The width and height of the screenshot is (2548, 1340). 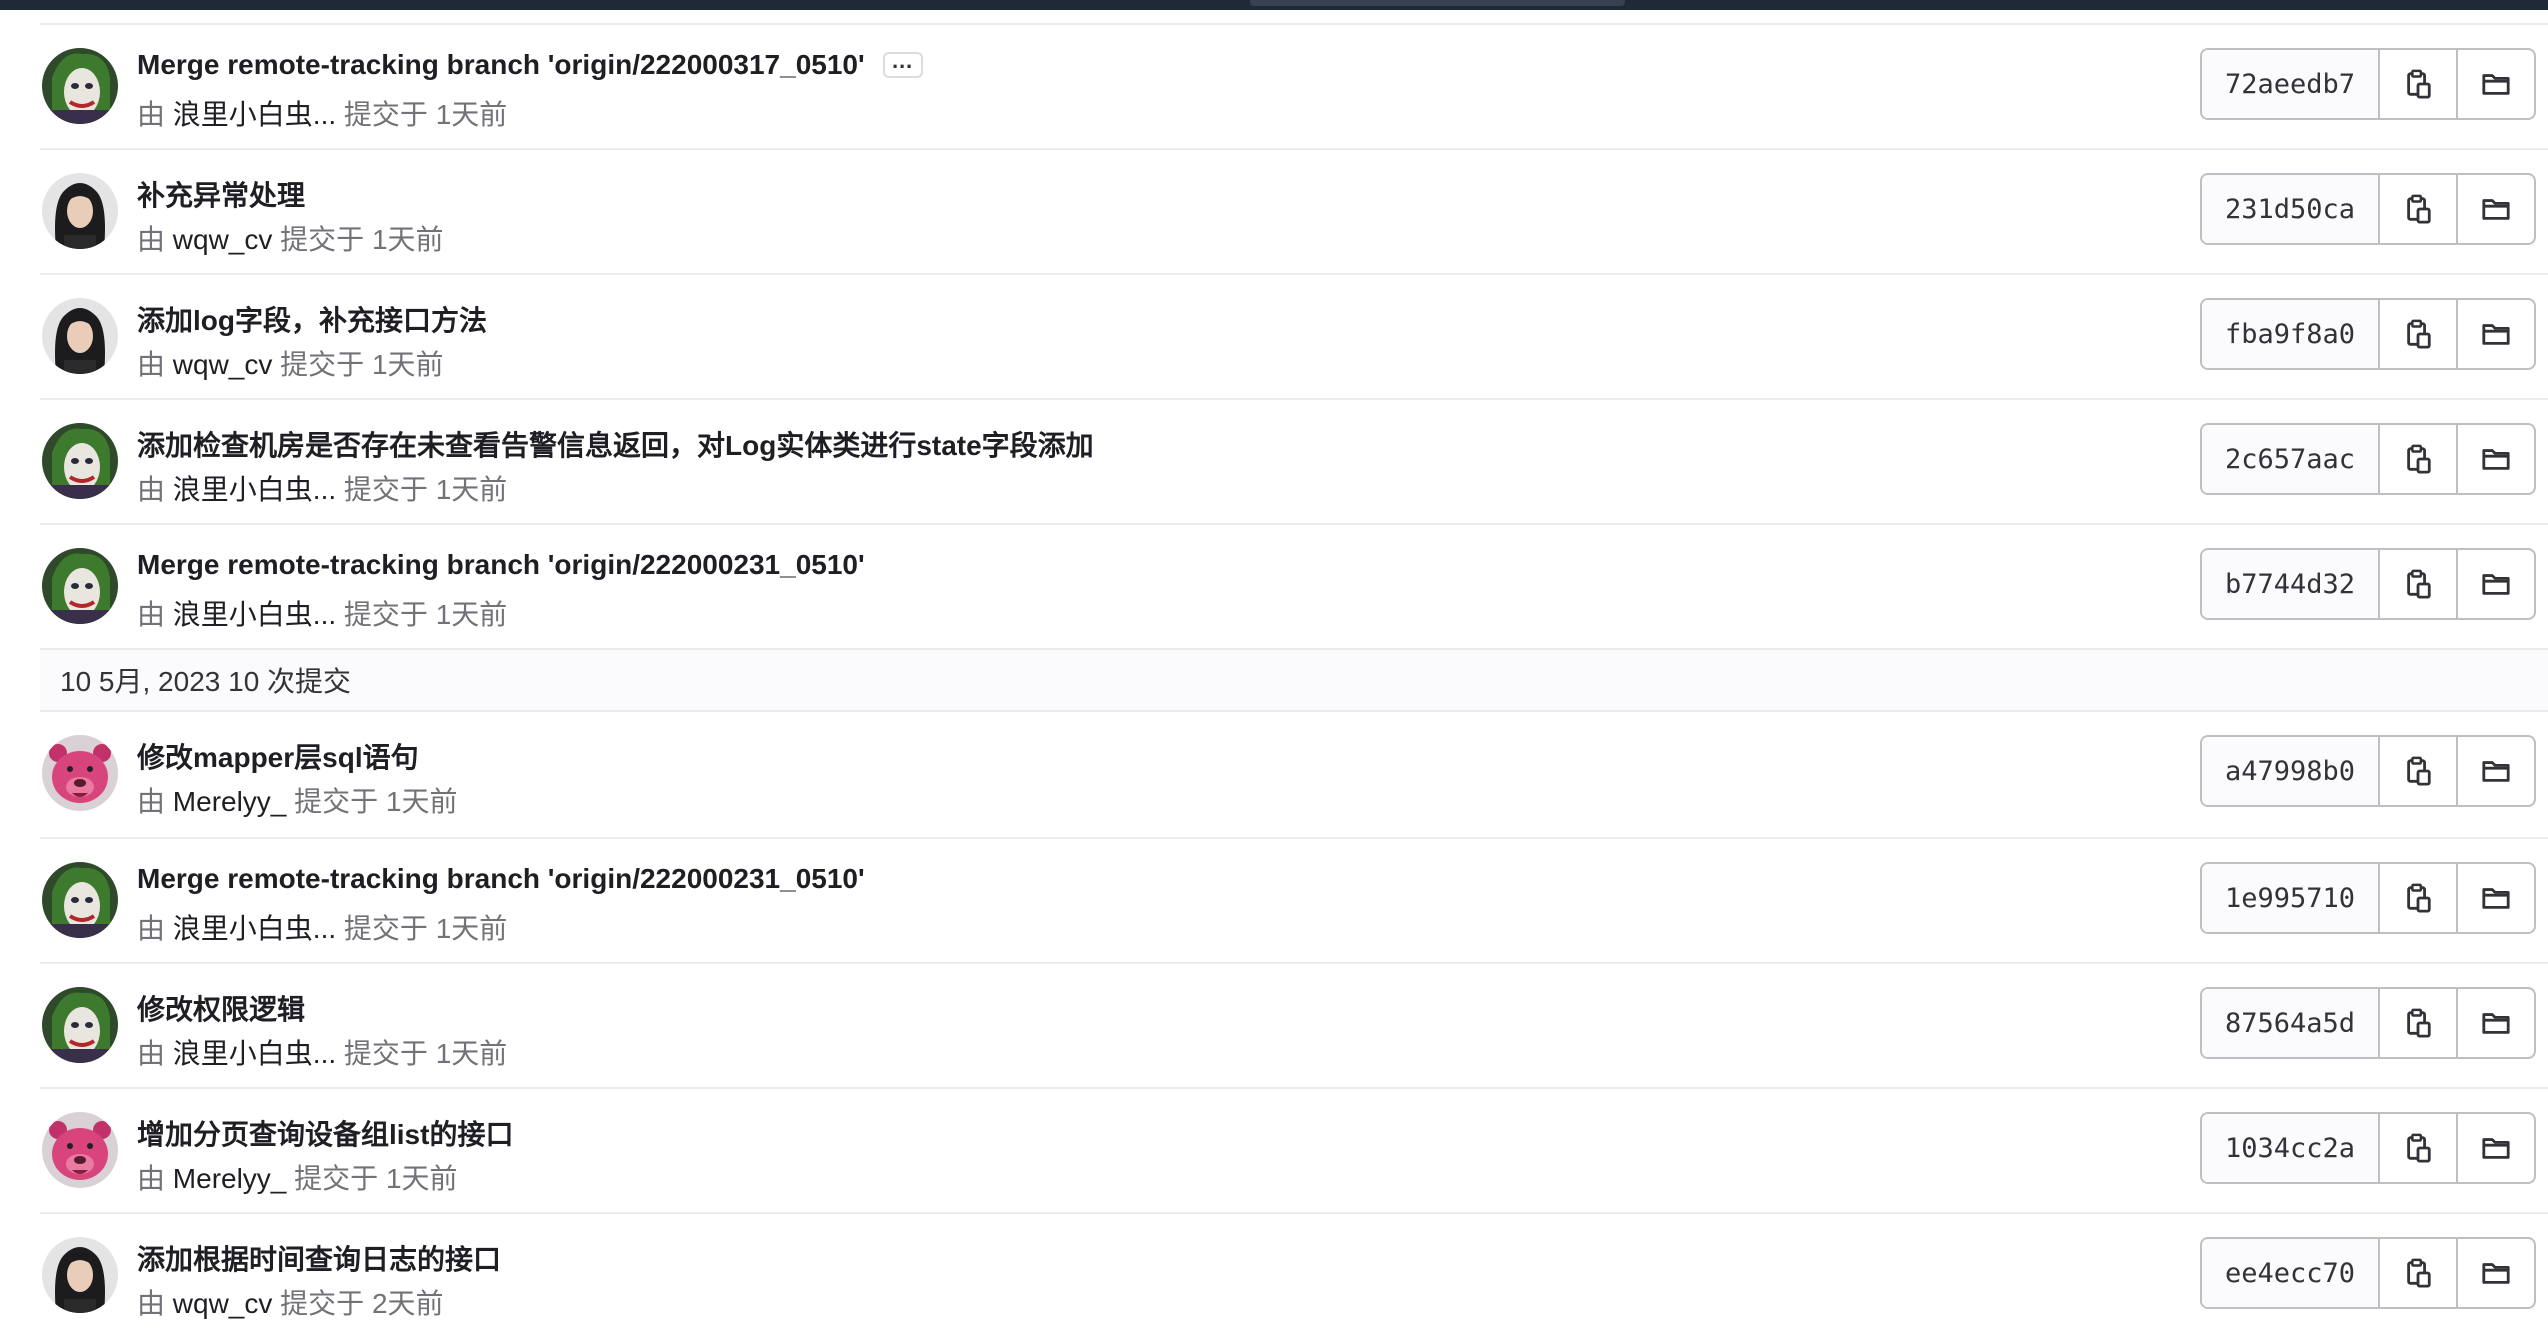 What do you see at coordinates (2291, 771) in the screenshot?
I see `commit-sha: a47998b0` at bounding box center [2291, 771].